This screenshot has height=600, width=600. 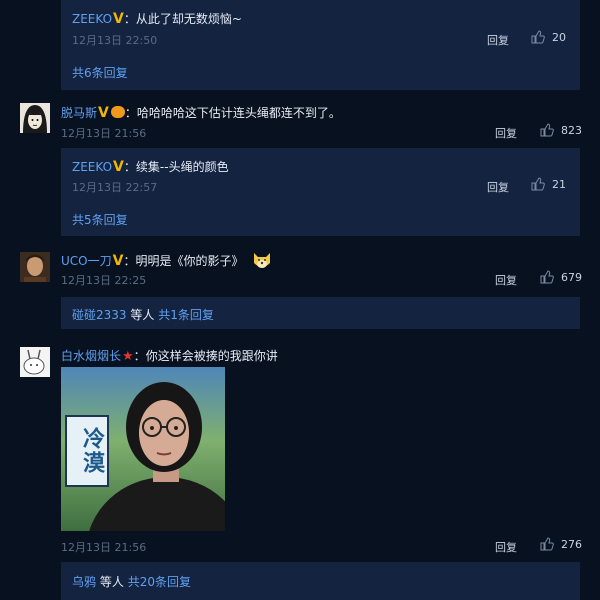 I want to click on reply-line: ZEEKOV：续集--头绳的颜色, so click(x=150, y=165).